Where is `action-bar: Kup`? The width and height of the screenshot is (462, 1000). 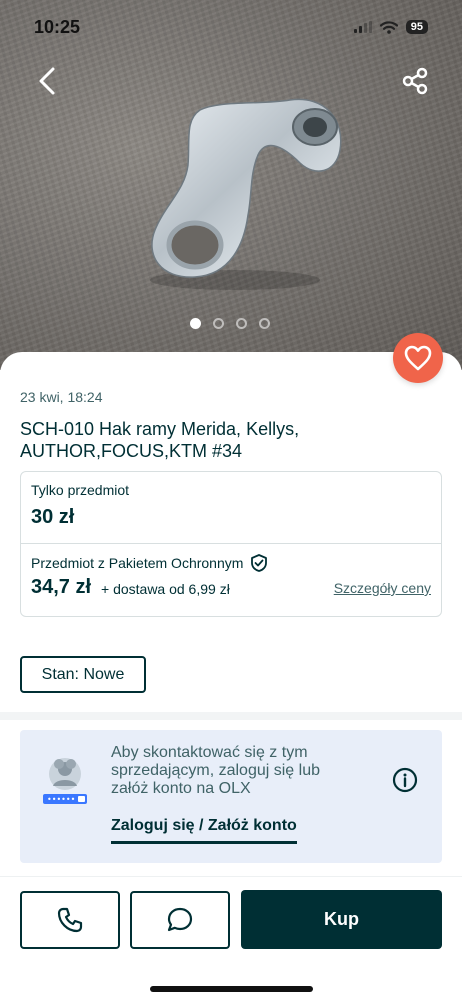 action-bar: Kup is located at coordinates (231, 938).